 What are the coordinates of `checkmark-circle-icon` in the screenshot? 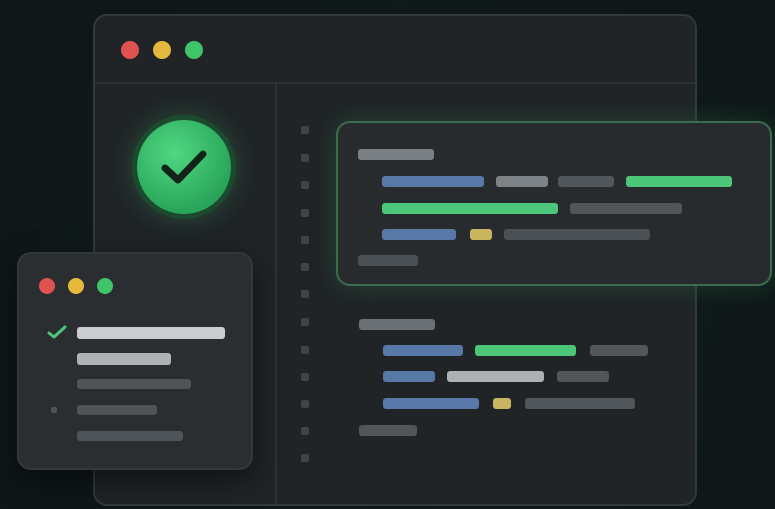 It's located at (184, 167).